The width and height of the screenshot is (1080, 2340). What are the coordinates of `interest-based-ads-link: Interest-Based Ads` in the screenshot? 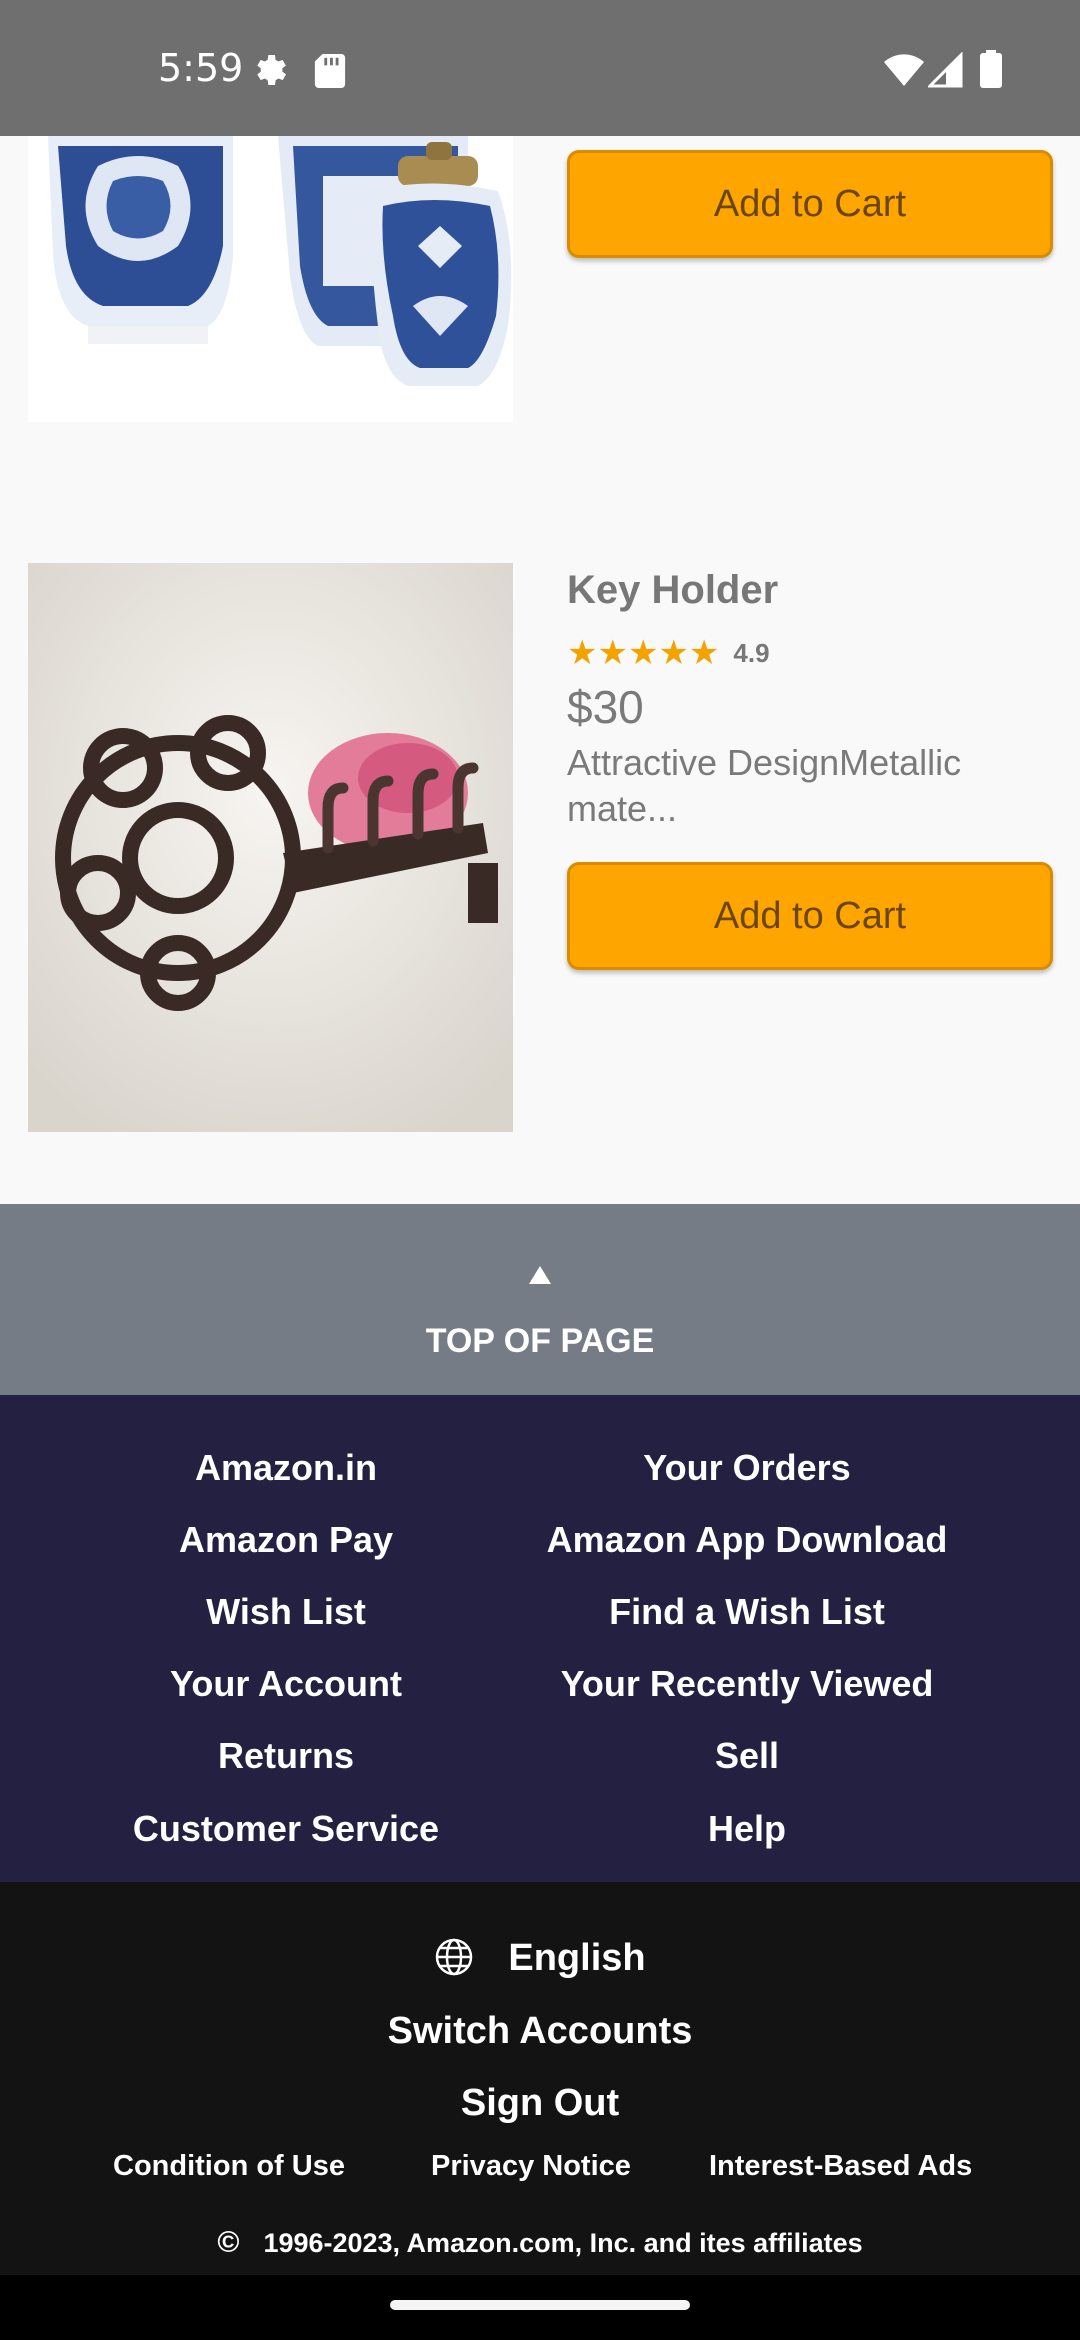 It's located at (840, 2166).